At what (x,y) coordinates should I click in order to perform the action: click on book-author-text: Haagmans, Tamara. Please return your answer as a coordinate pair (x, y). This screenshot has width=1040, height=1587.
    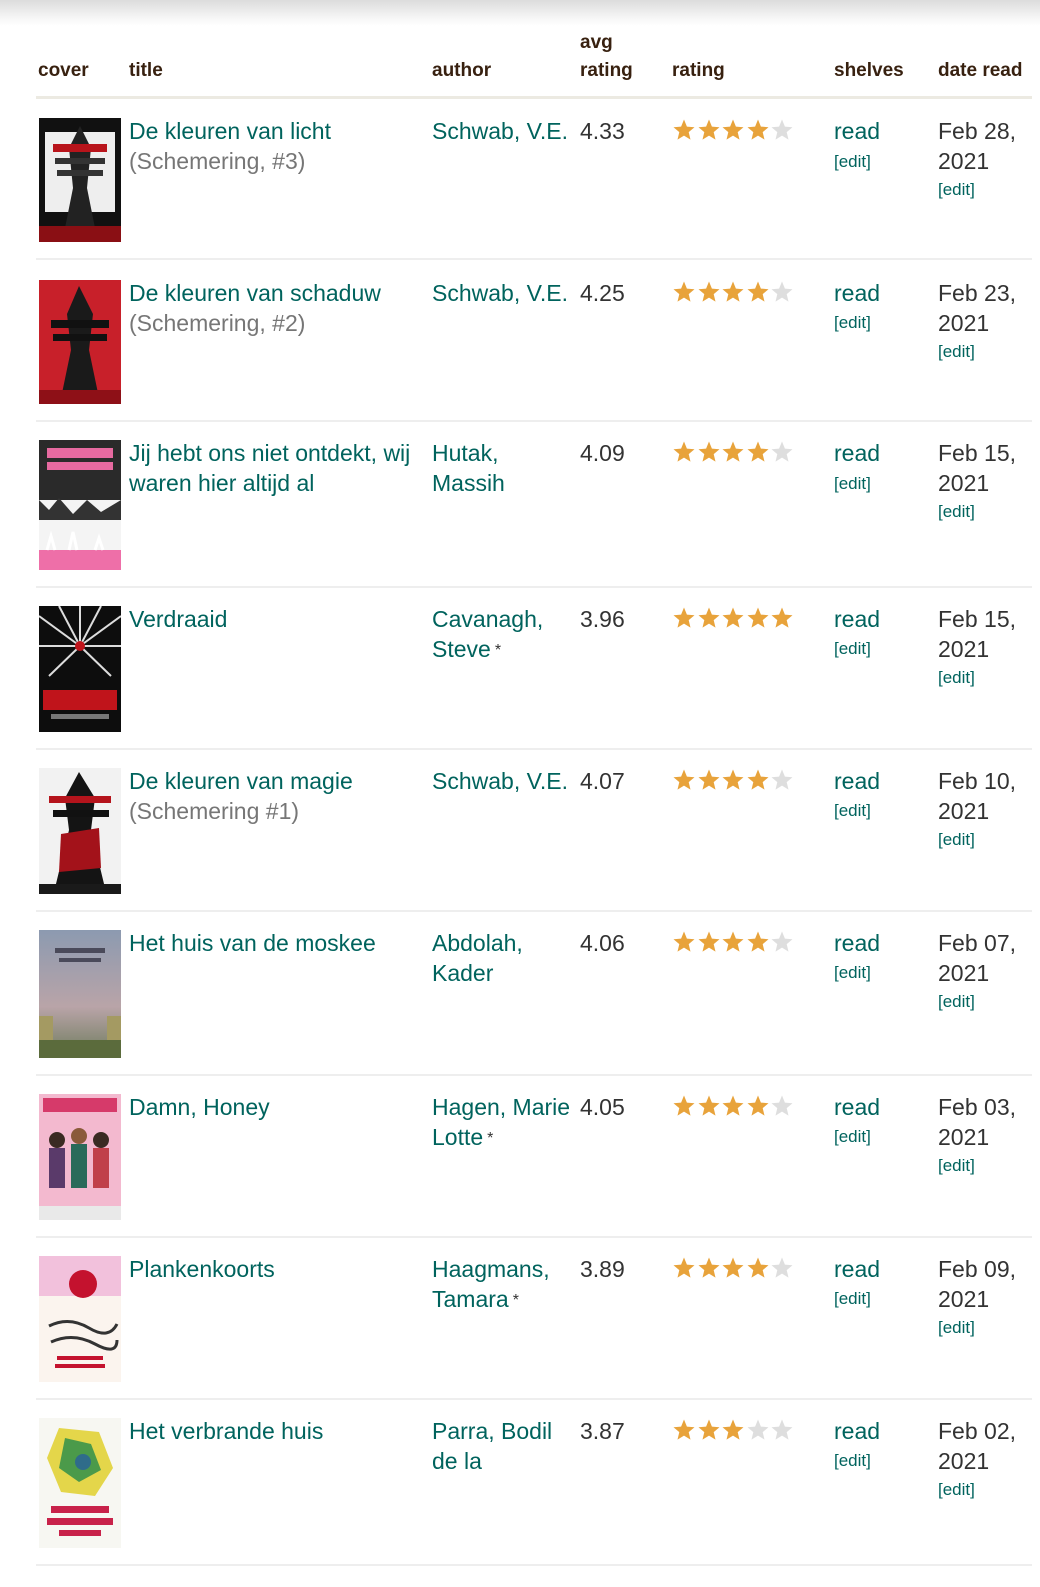
    Looking at the image, I should click on (491, 1284).